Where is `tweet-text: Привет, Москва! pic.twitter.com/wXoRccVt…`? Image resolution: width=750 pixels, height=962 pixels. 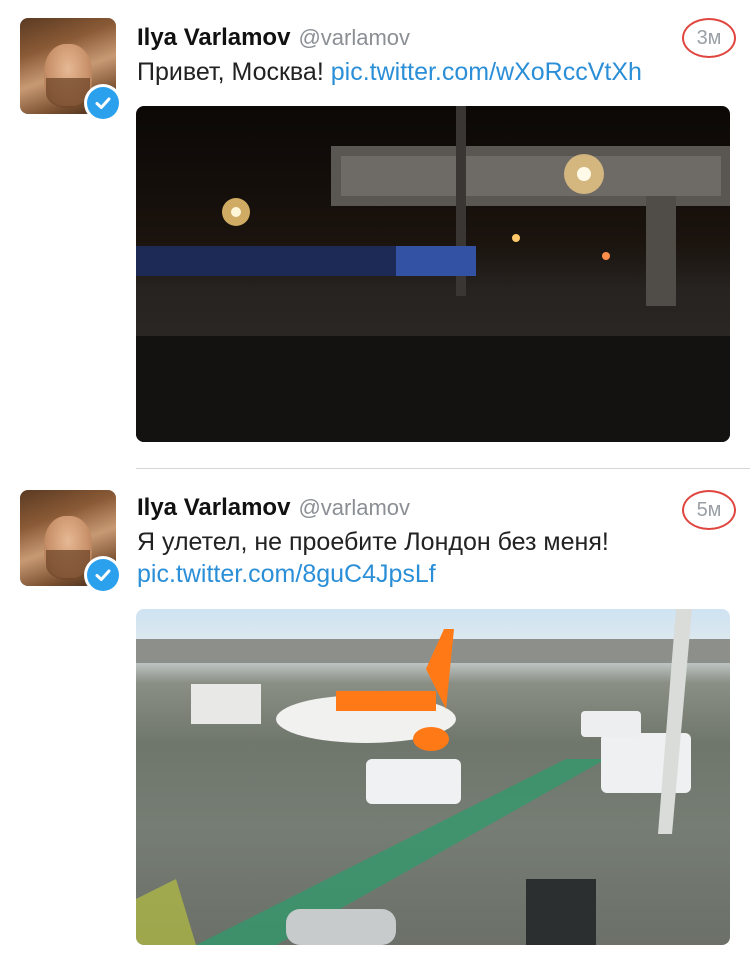
tweet-text: Привет, Москва! pic.twitter.com/wXoRccVt… is located at coordinates (431, 72).